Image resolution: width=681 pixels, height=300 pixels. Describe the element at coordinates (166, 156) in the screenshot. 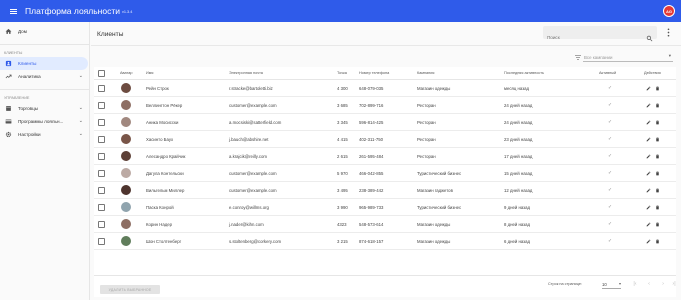

I see `client-name: Алесандро Крайчик` at that location.